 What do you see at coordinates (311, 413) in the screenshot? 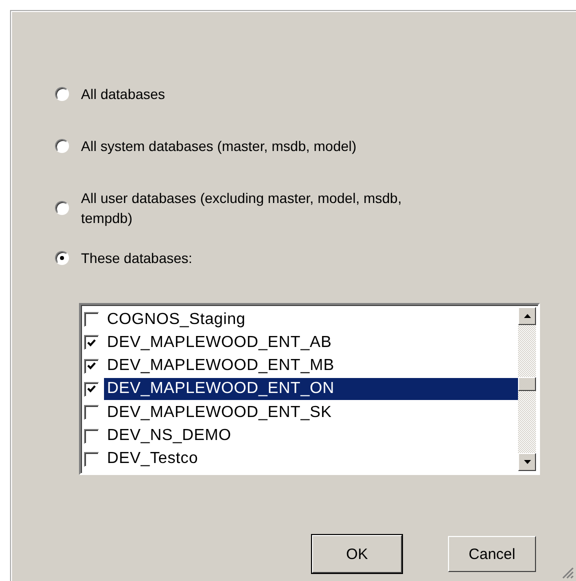
I see `database-name: DEV_MAPLEWOOD_ENT_SK` at bounding box center [311, 413].